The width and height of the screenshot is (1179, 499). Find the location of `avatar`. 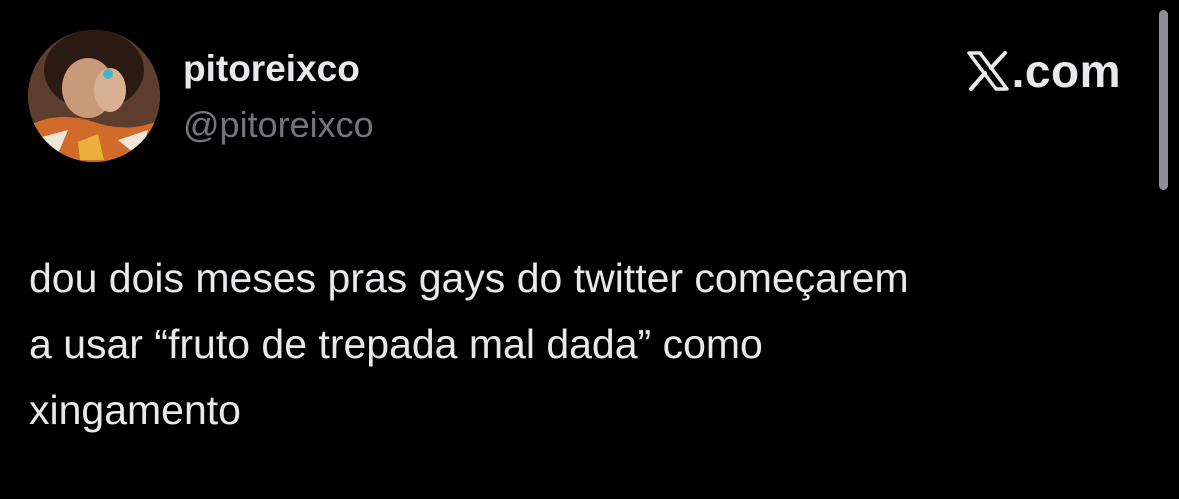

avatar is located at coordinates (94, 96).